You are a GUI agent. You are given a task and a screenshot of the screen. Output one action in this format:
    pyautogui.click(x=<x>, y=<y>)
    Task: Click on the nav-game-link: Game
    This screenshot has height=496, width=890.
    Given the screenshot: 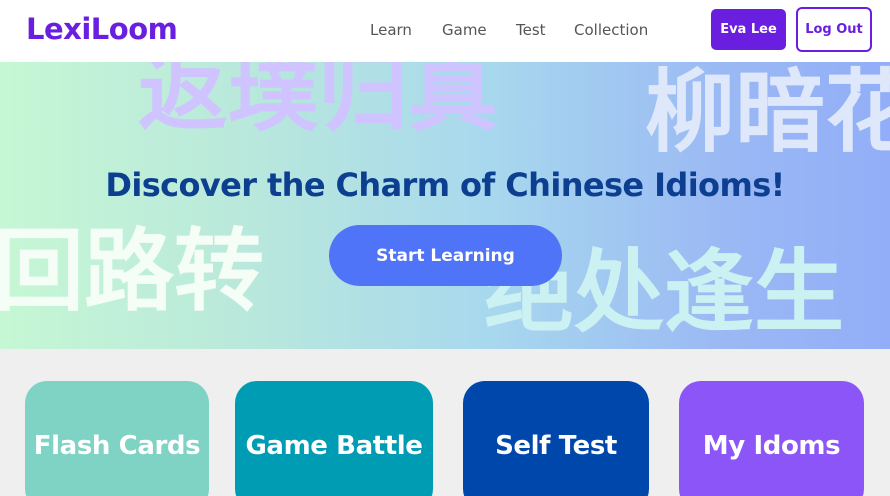 What is the action you would take?
    pyautogui.click(x=464, y=30)
    